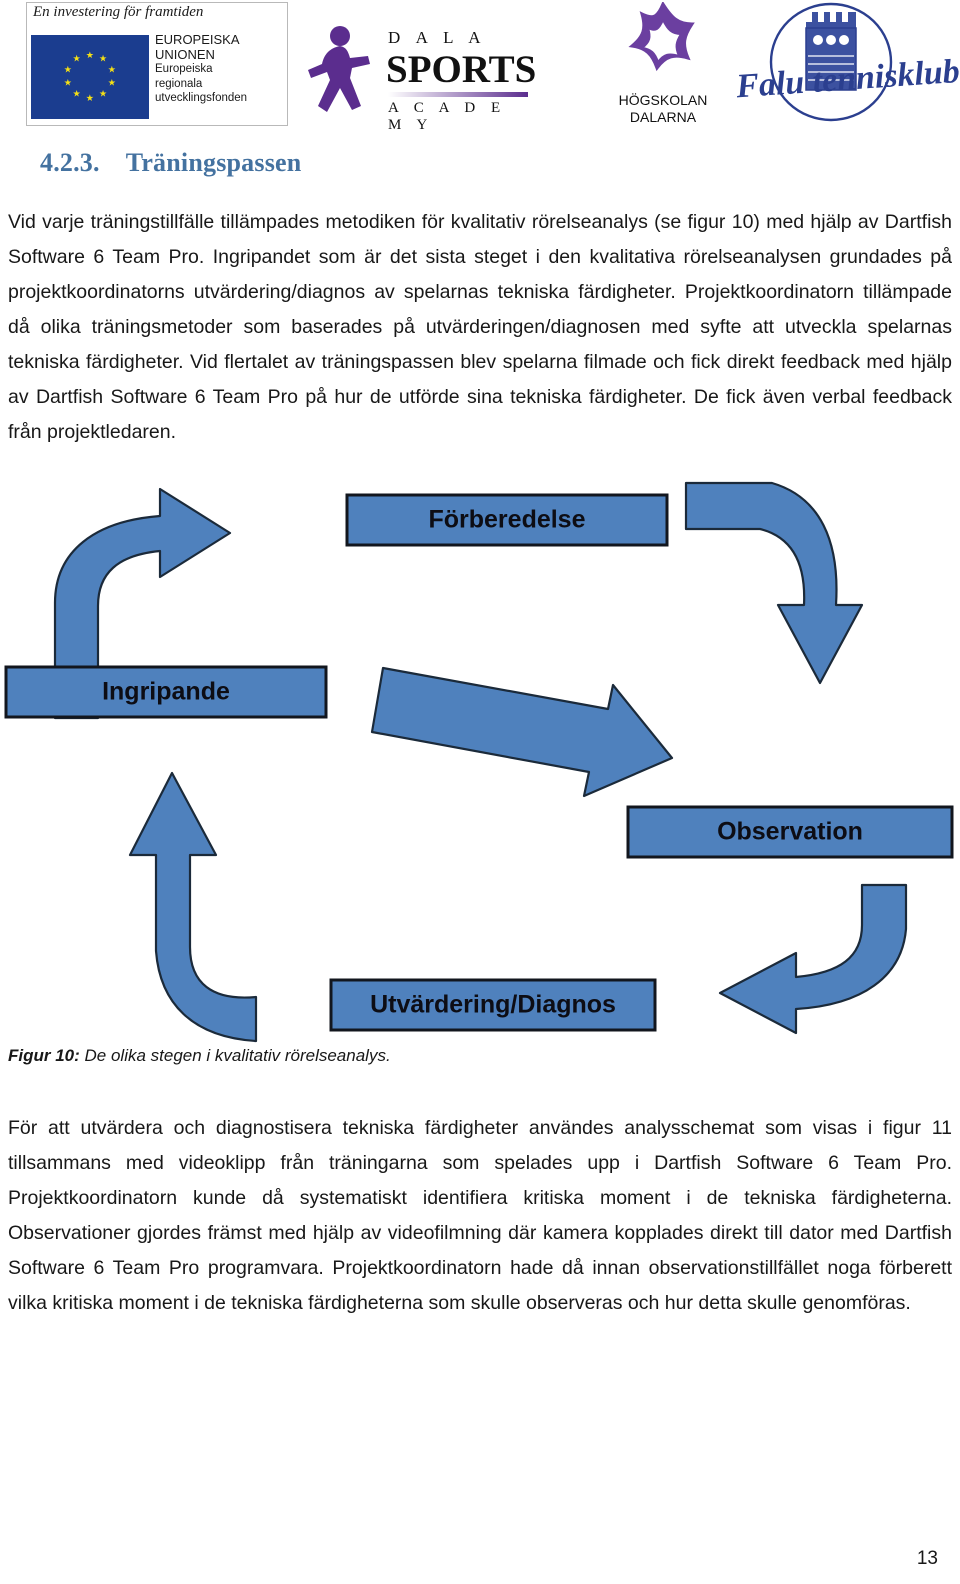  I want to click on section-heading: 4.2.3. Träningspassen, so click(170, 163).